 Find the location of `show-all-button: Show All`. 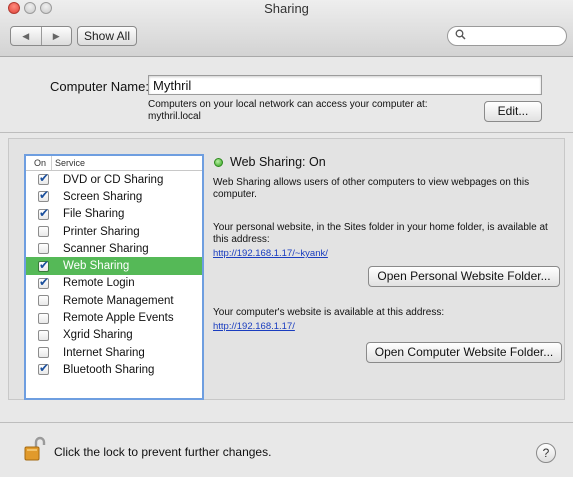

show-all-button: Show All is located at coordinates (107, 36).